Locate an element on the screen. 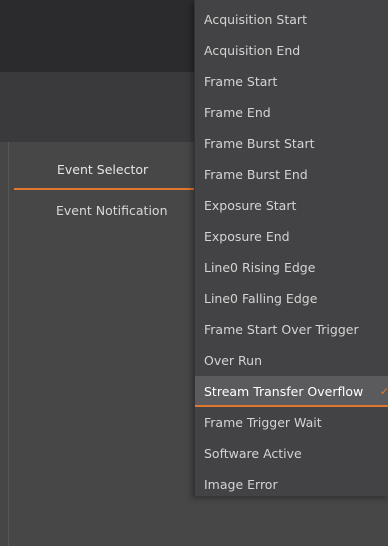 This screenshot has width=388, height=546. dropdown-option-software-active: Software Active is located at coordinates (291, 453).